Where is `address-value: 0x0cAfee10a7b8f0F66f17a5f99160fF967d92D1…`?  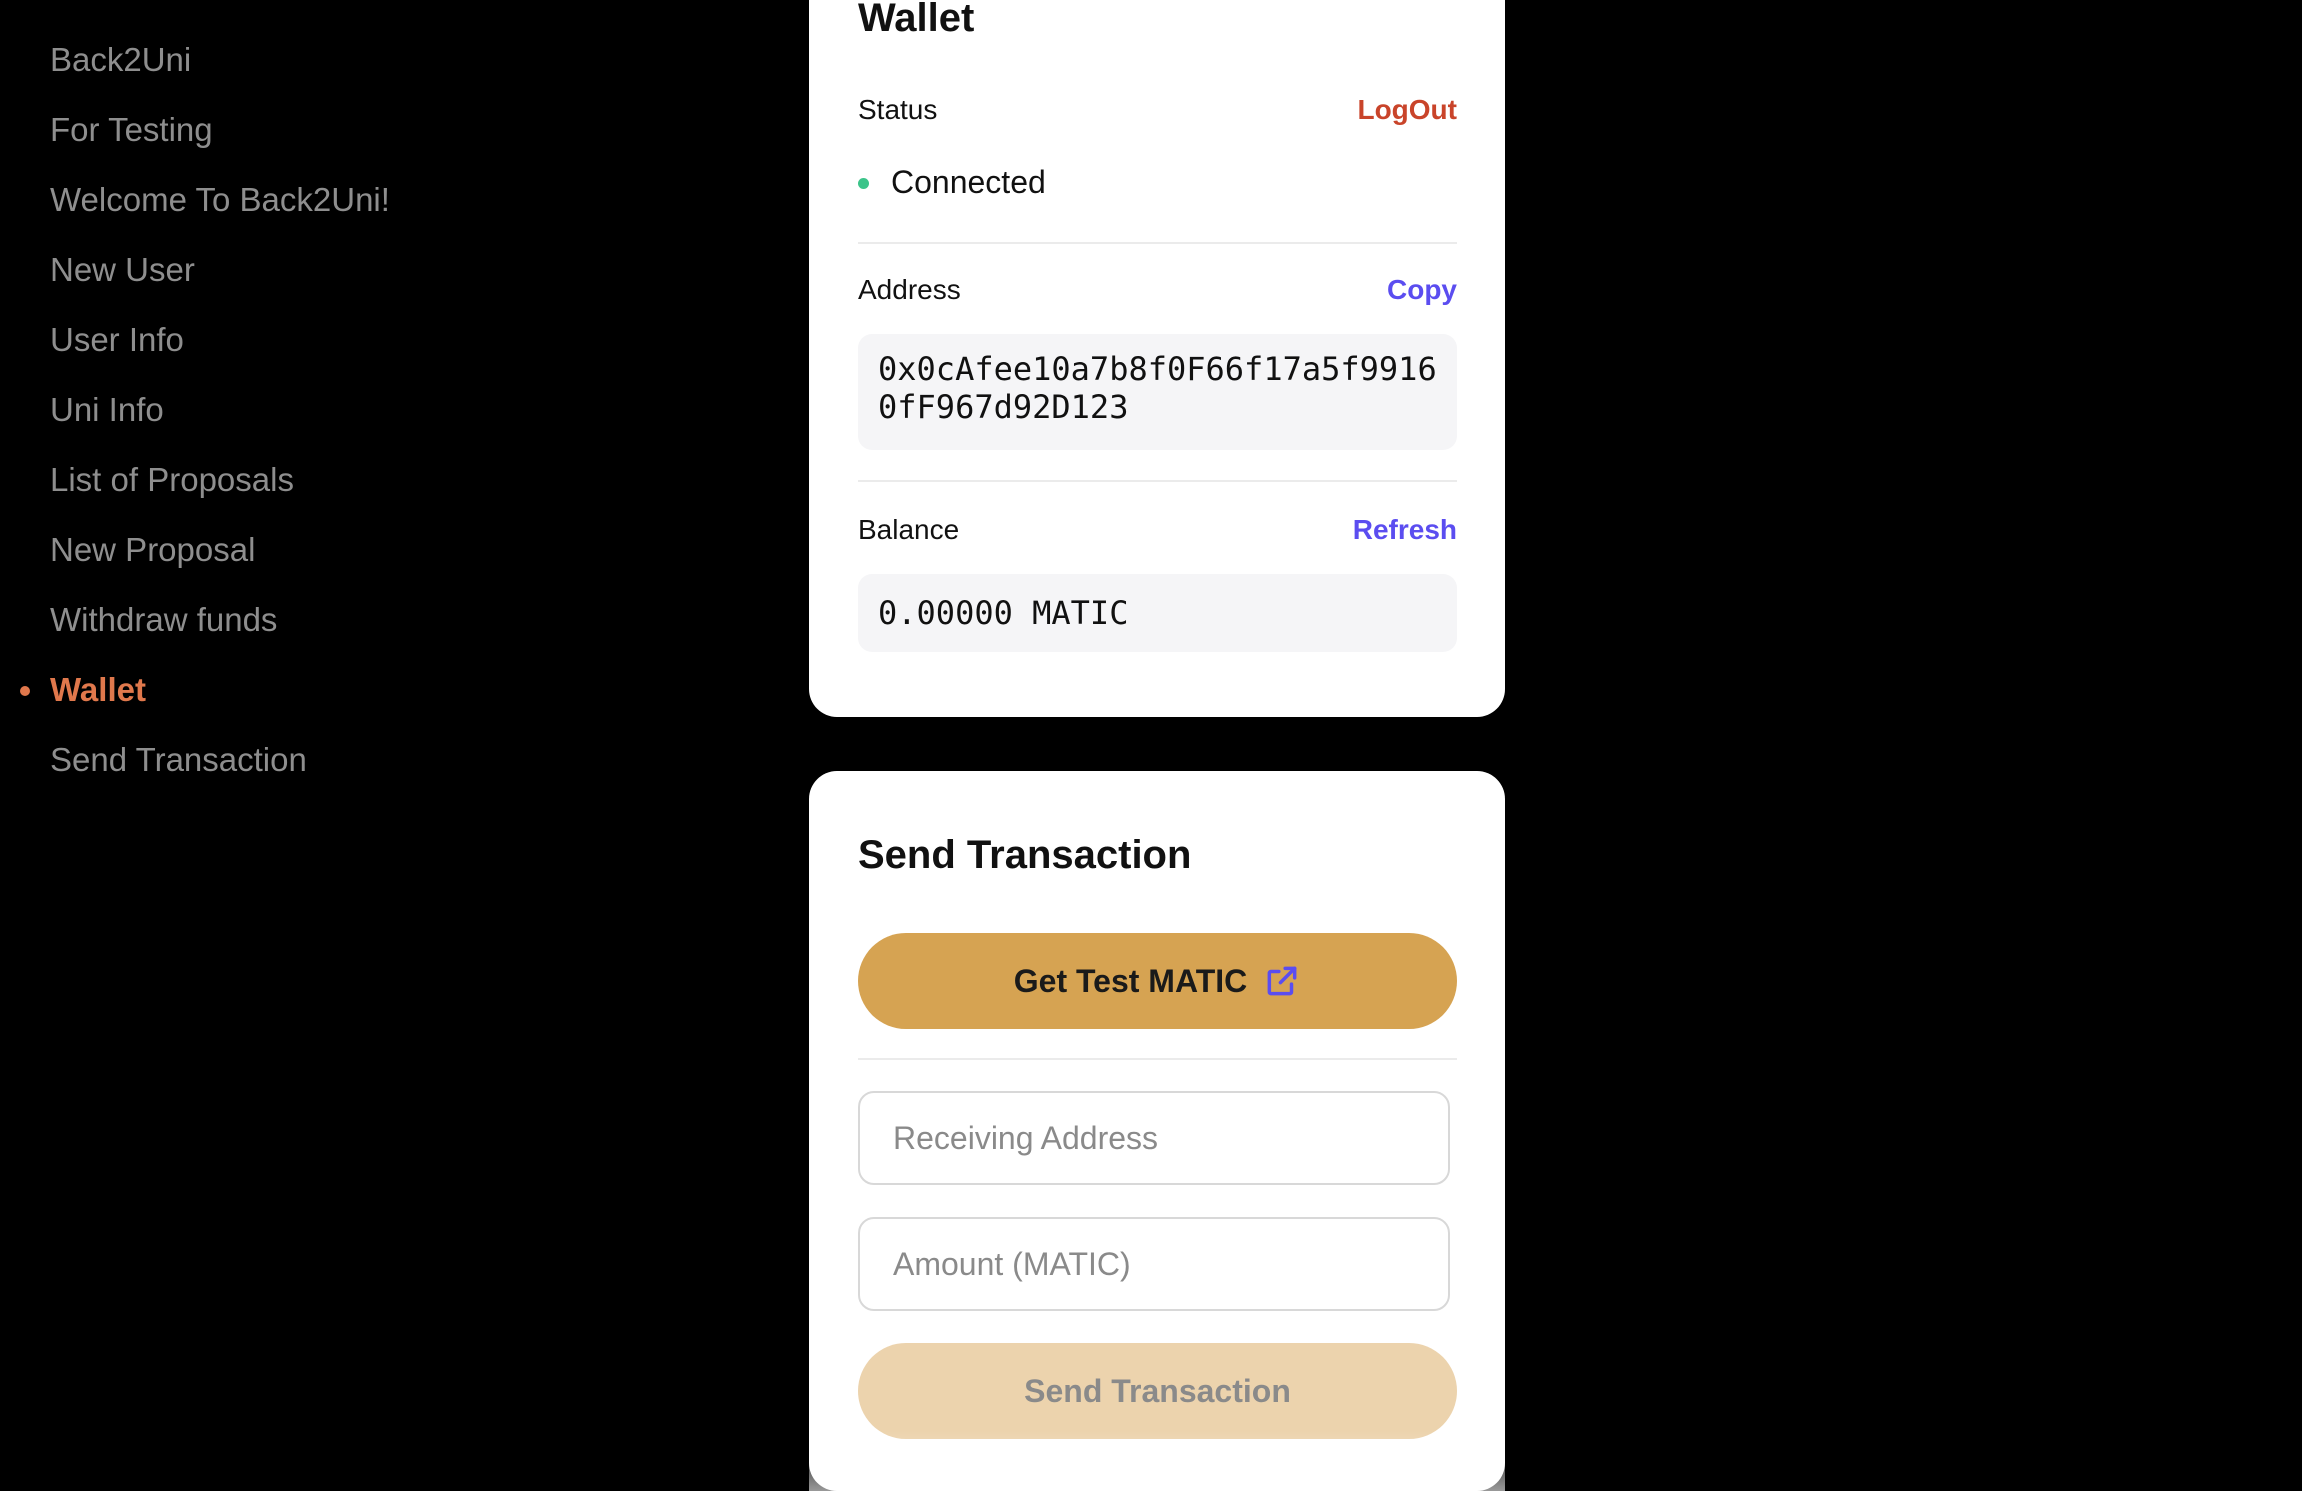 address-value: 0x0cAfee10a7b8f0F66f17a5f99160fF967d92D1… is located at coordinates (1157, 392).